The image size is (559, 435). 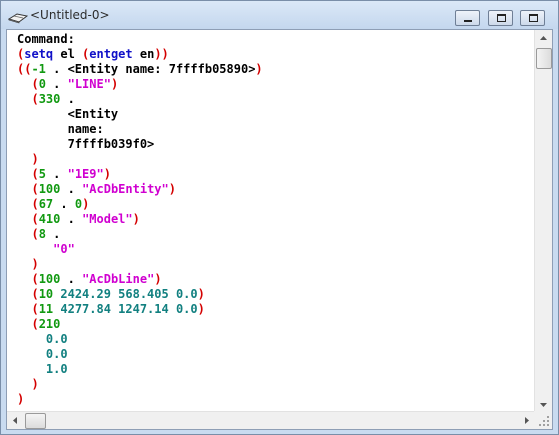 I want to click on console-line: (330 ., so click(x=277, y=99).